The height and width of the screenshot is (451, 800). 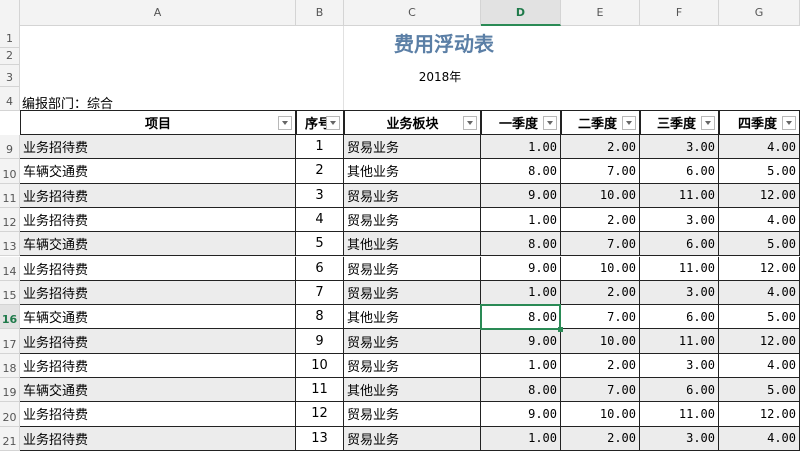 I want to click on header-q1: 一季度, so click(x=521, y=122).